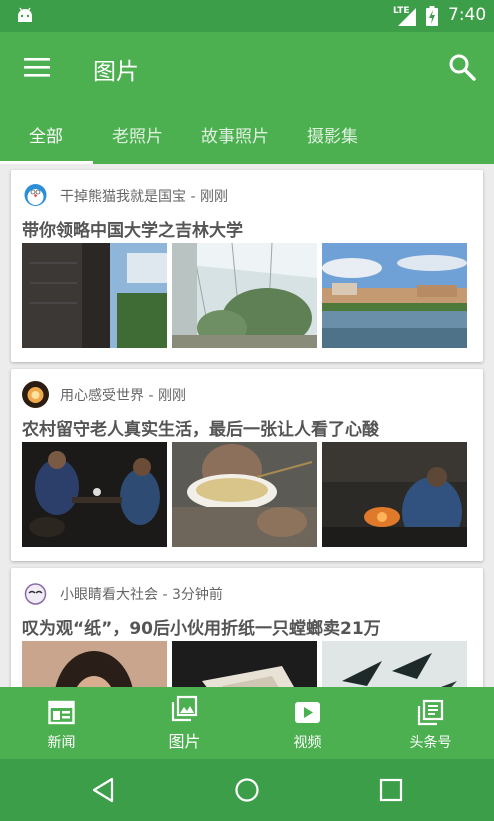 The width and height of the screenshot is (494, 821). What do you see at coordinates (247, 68) in the screenshot?
I see `app-bar: 图片` at bounding box center [247, 68].